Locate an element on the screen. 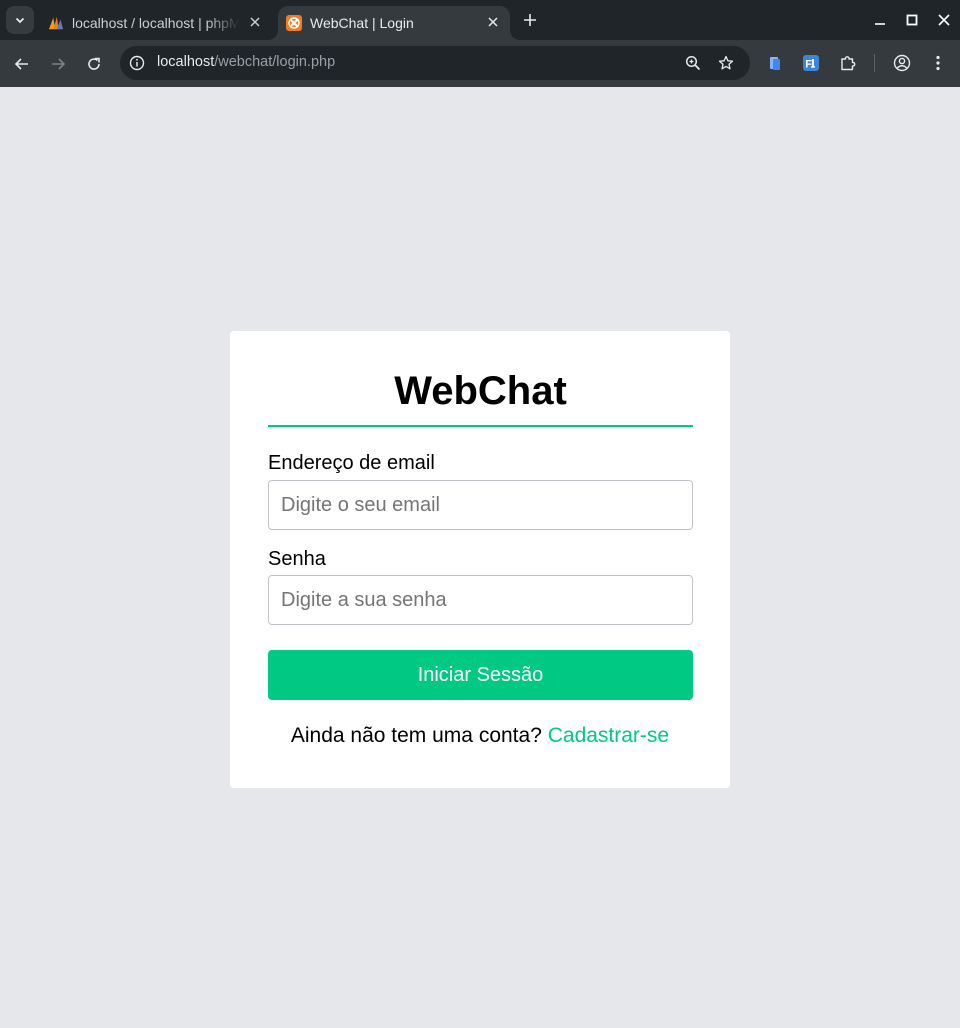  tab-phpmyadmin: localhost / localhost | phpMyAdmin is located at coordinates (156, 23).